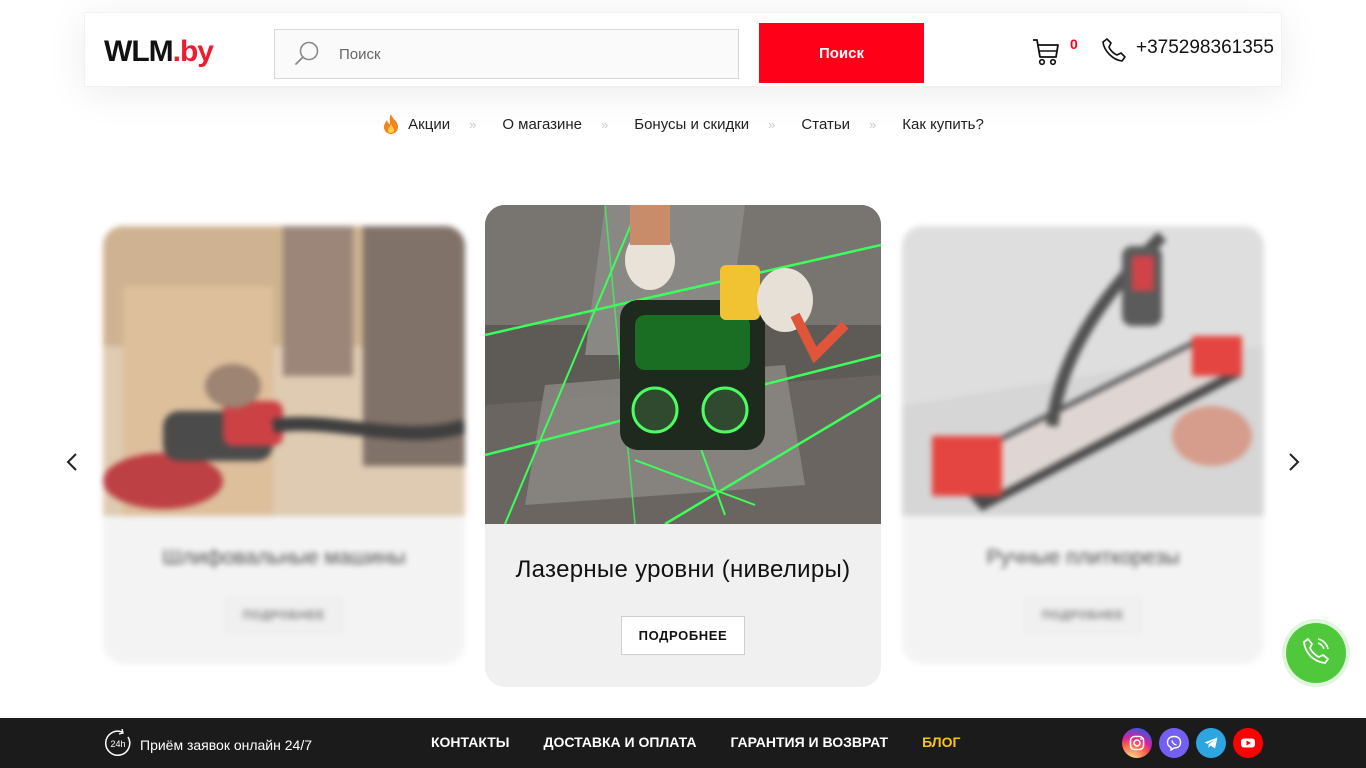 The height and width of the screenshot is (768, 1366). Describe the element at coordinates (1074, 44) in the screenshot. I see `cart-count-badge: 0` at that location.